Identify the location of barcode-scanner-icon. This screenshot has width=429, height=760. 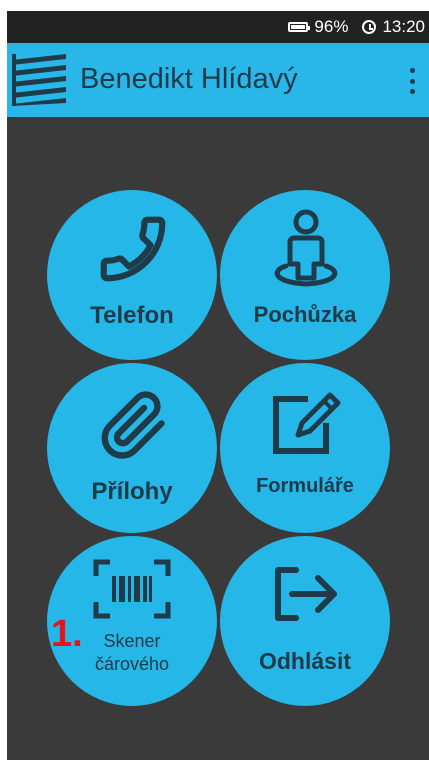
(132, 589).